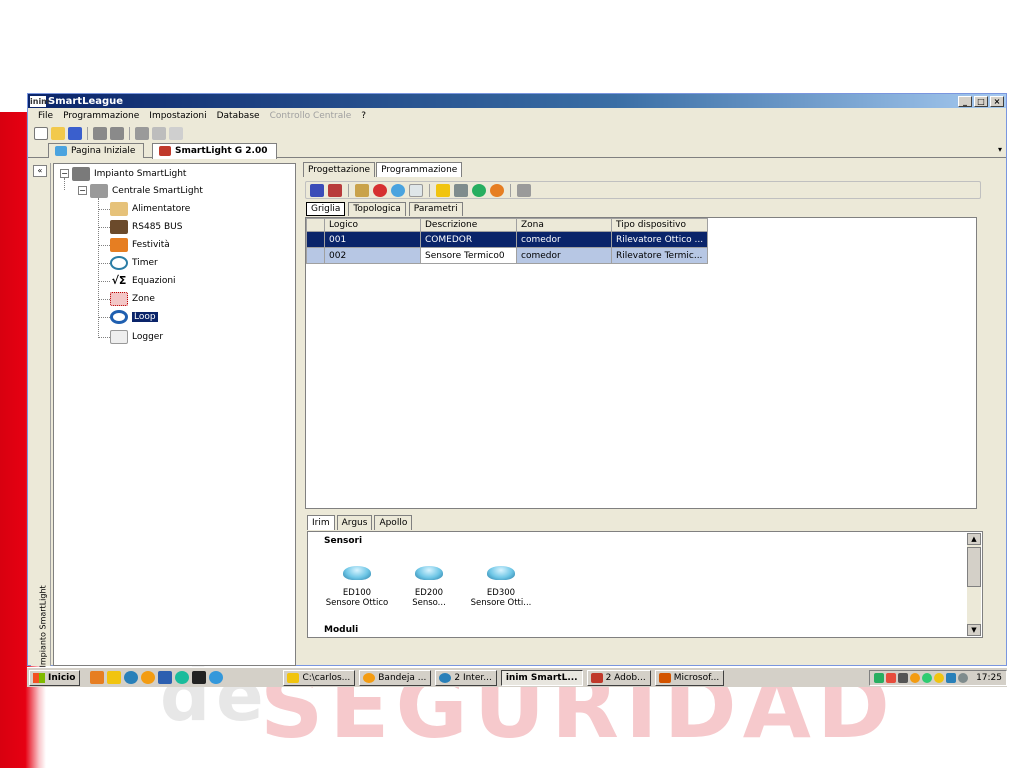  What do you see at coordinates (321, 522) in the screenshot?
I see `tab-irim: Irim` at bounding box center [321, 522].